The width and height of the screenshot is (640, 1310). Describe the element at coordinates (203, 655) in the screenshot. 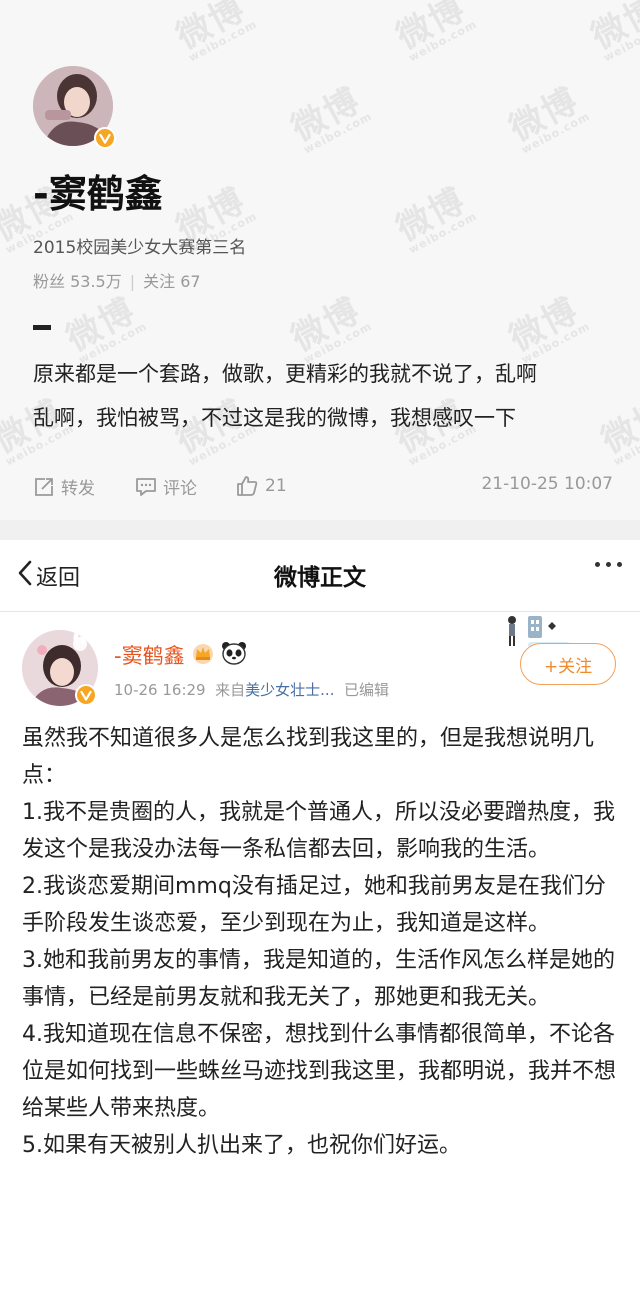

I see `crown-icon` at that location.